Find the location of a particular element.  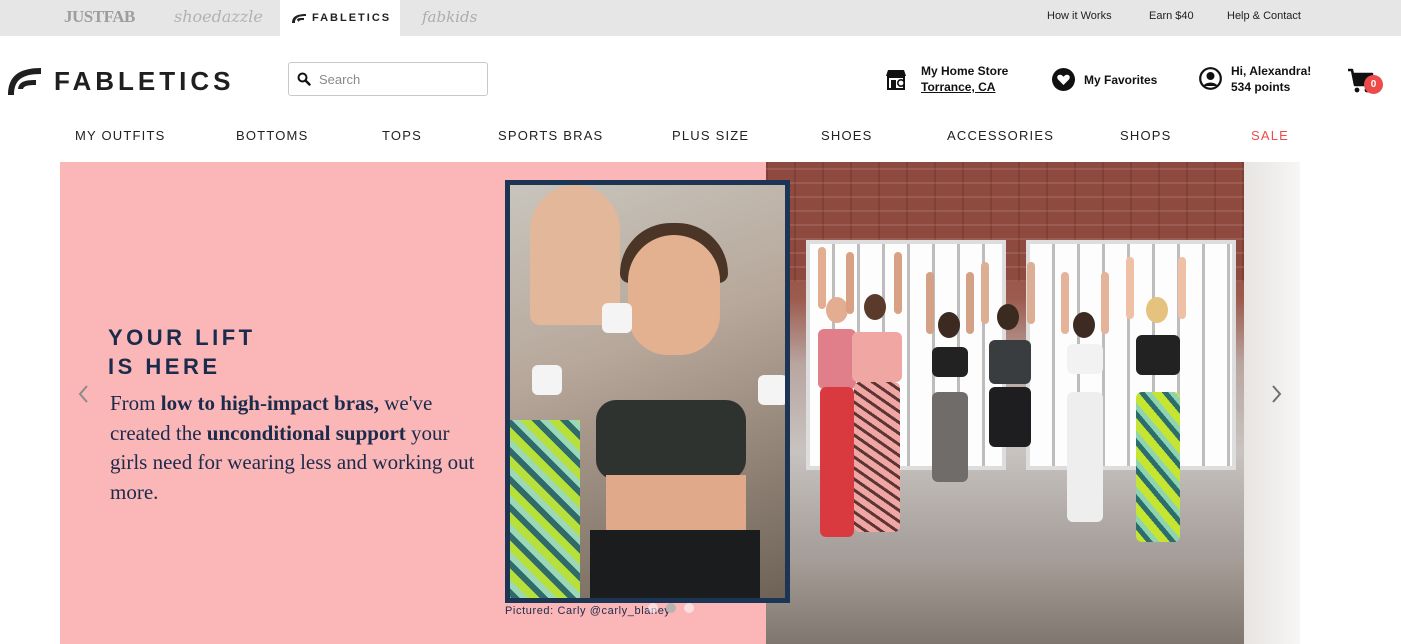

brand-tab-shoedazzle: shoedazzle is located at coordinates (218, 18).